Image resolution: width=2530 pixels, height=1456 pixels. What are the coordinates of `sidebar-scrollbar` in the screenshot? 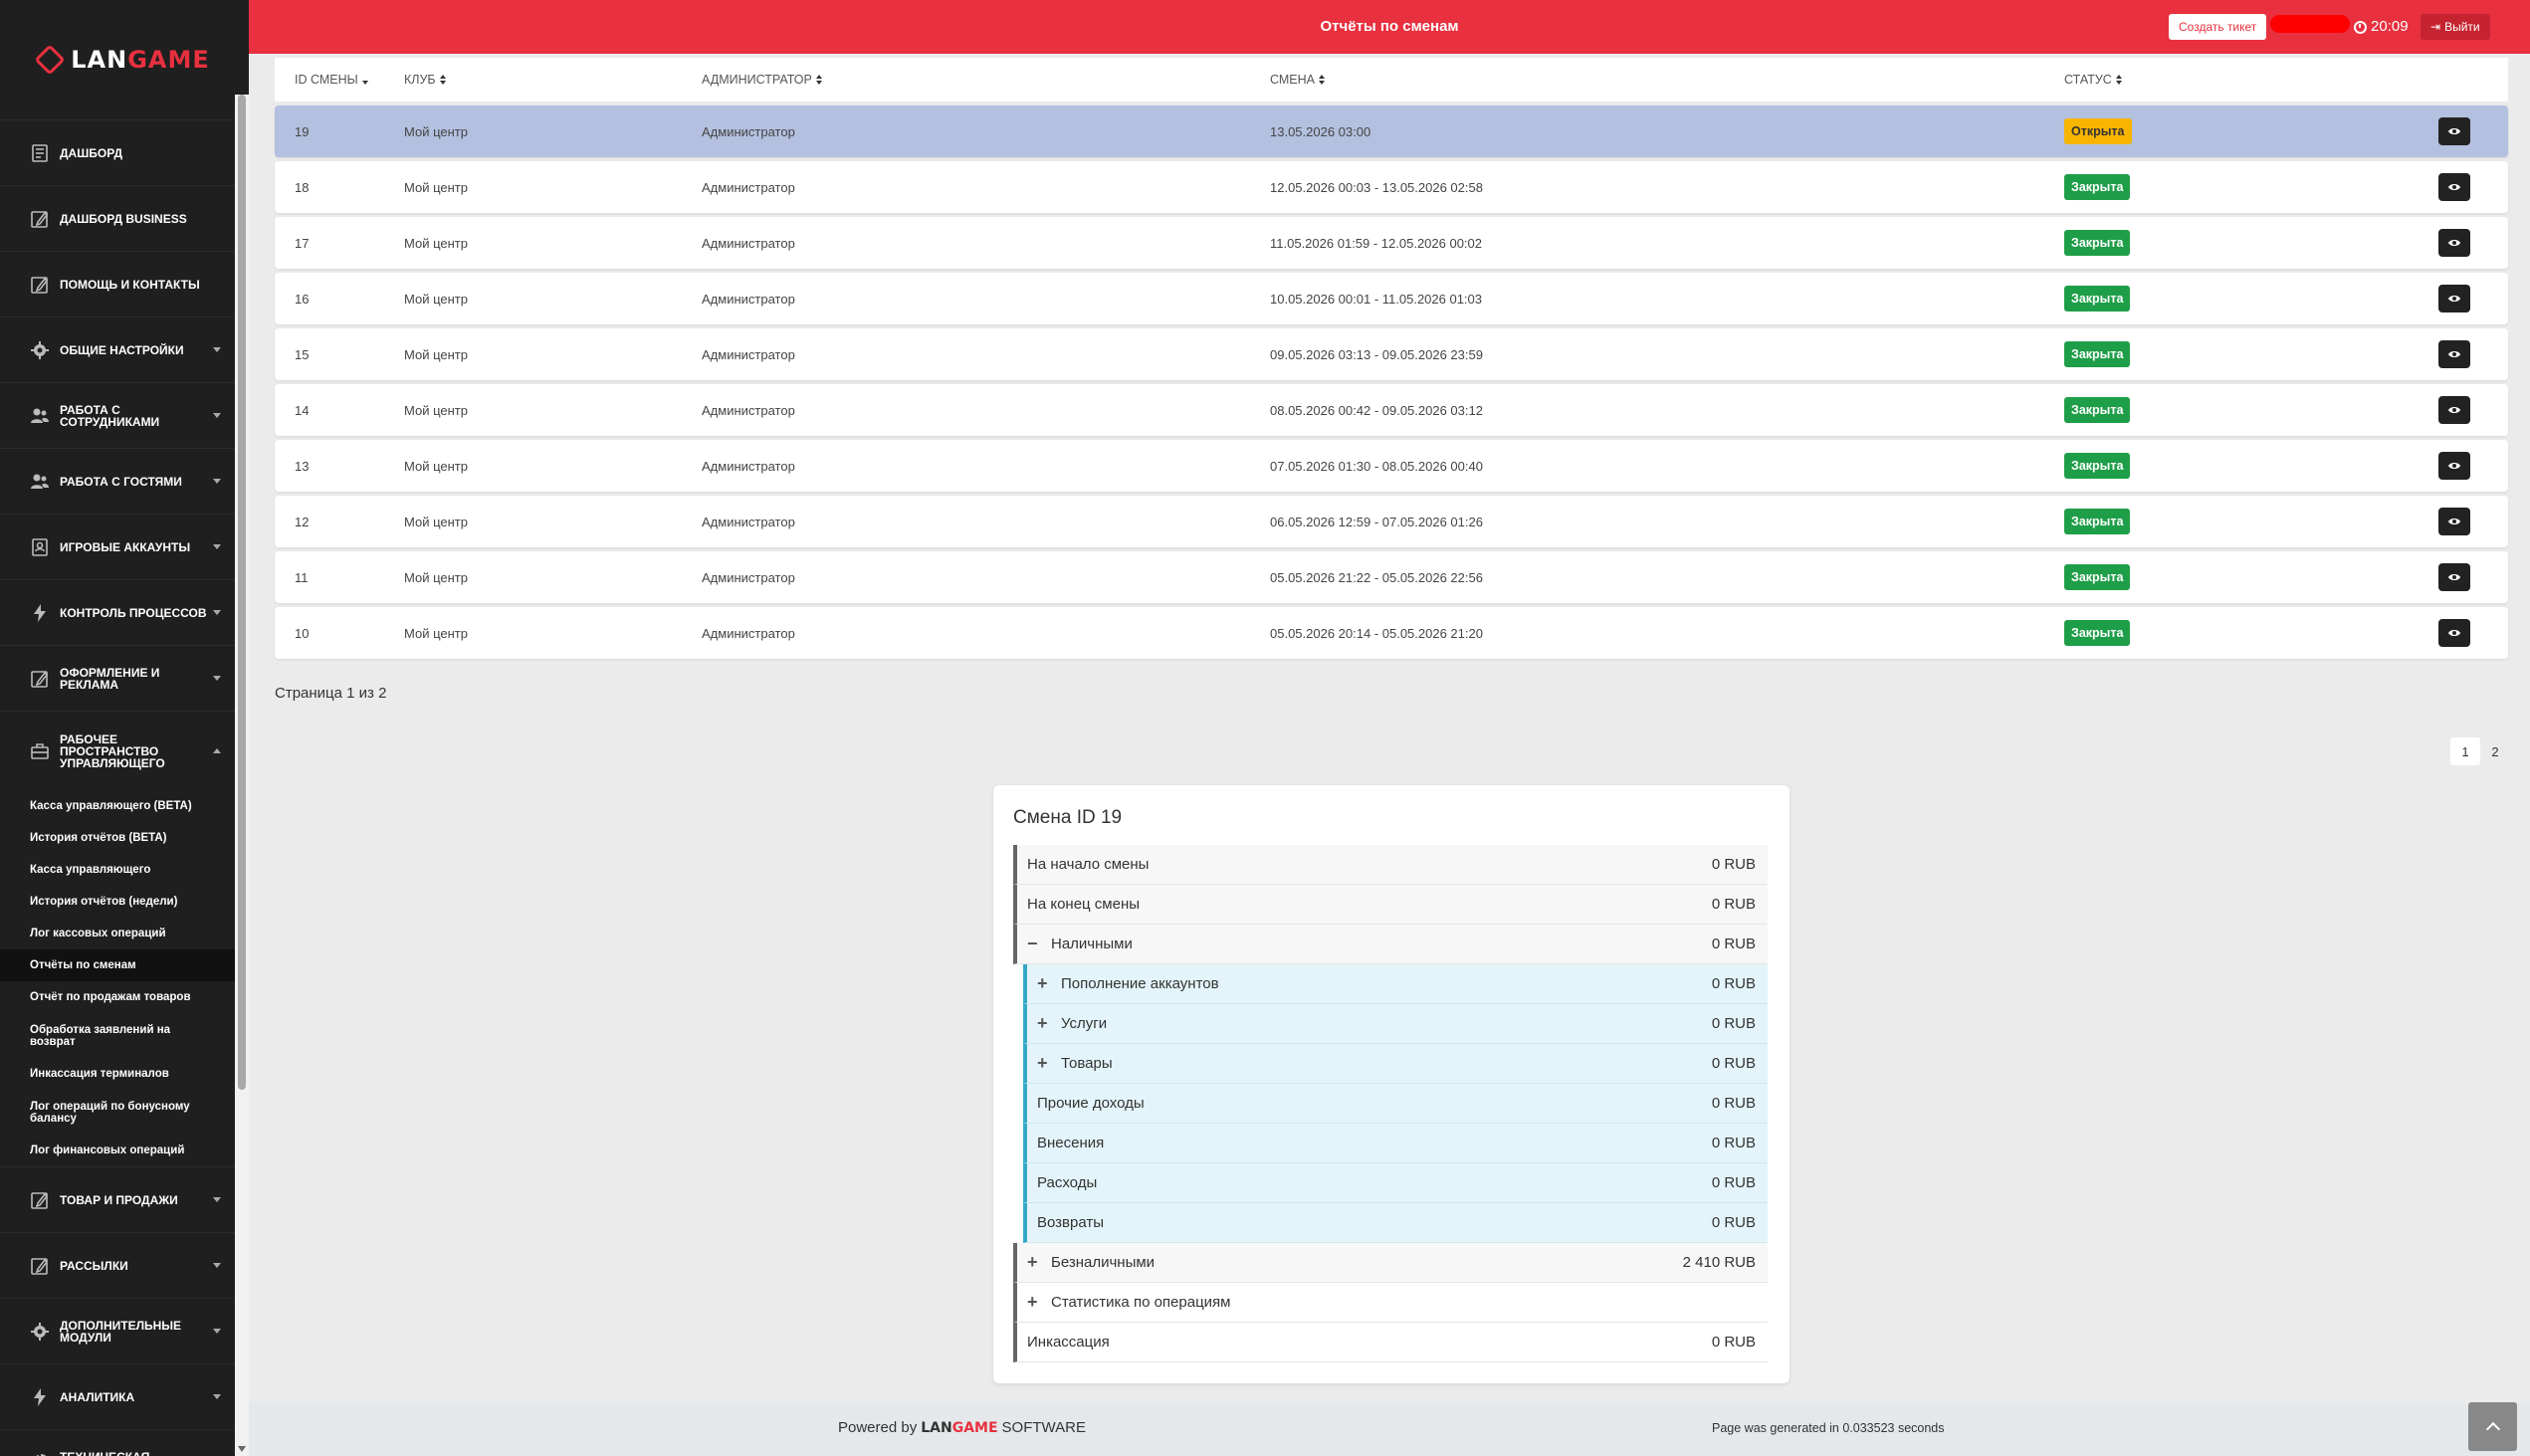 It's located at (242, 775).